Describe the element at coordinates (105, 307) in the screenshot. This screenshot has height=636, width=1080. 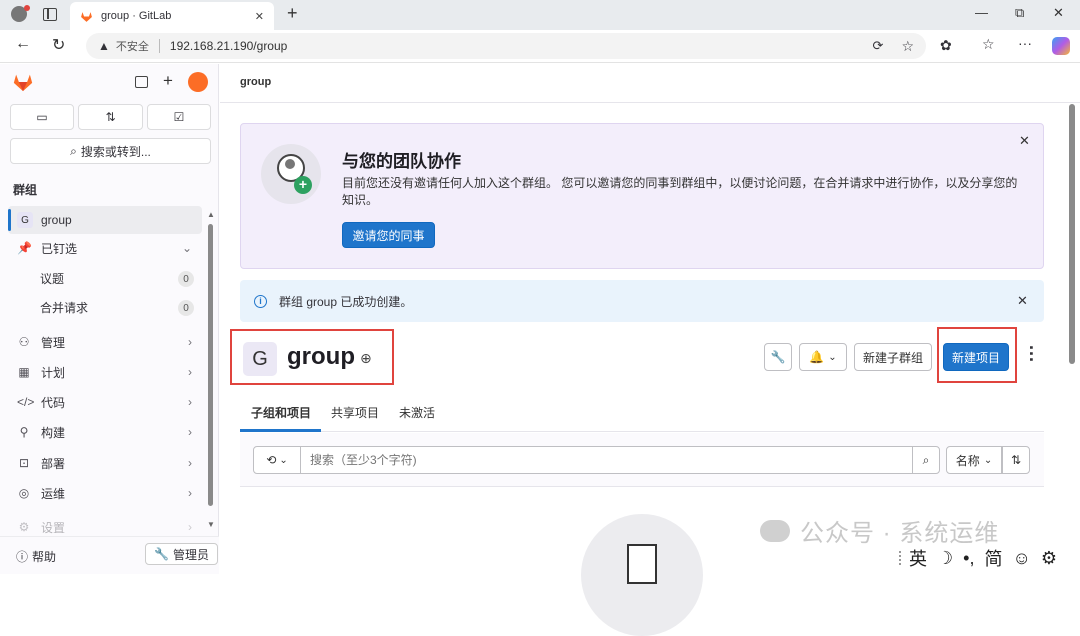
I see `sidebar-item-merge-requests: 合并请求 0` at that location.